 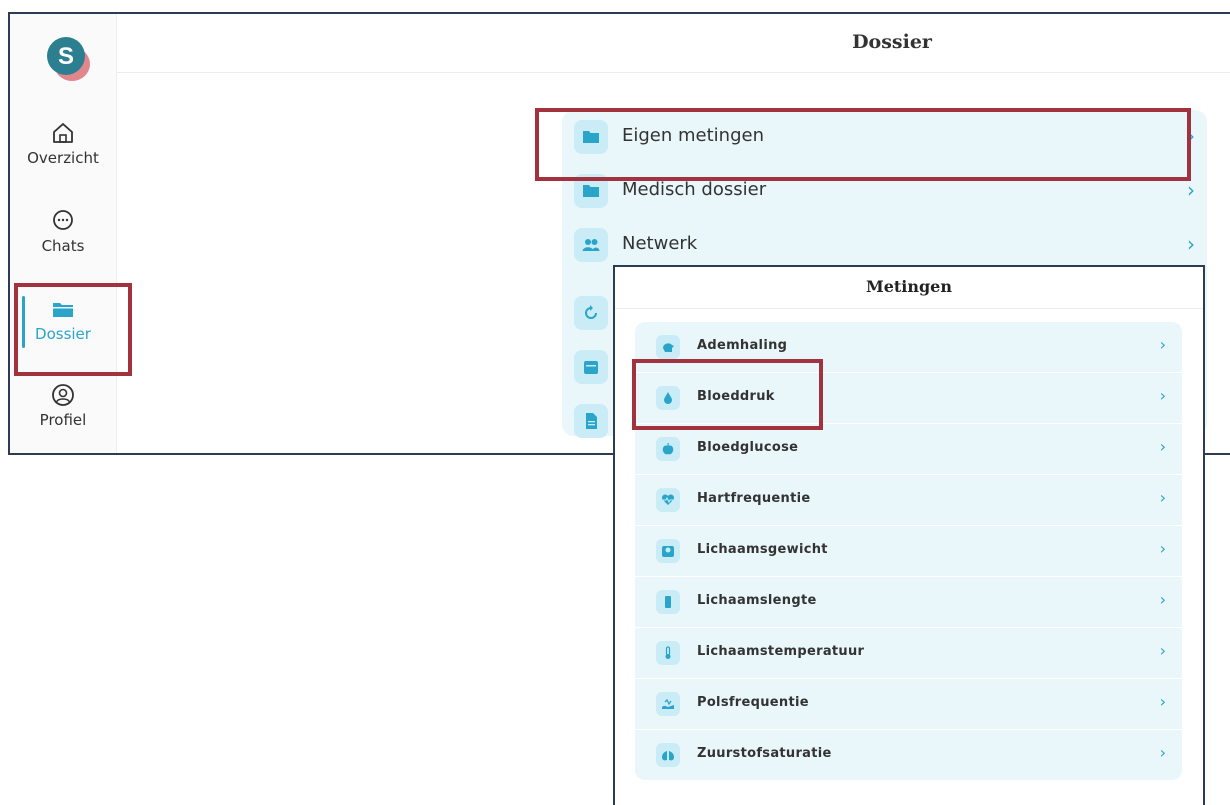 I want to click on sidebar-item-dossier: Dossier, so click(x=63, y=319).